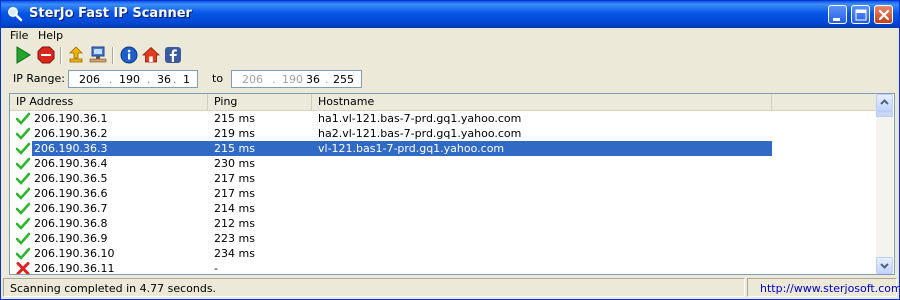  Describe the element at coordinates (443, 178) in the screenshot. I see `table-row: 206.190.36.5 217 ms` at that location.